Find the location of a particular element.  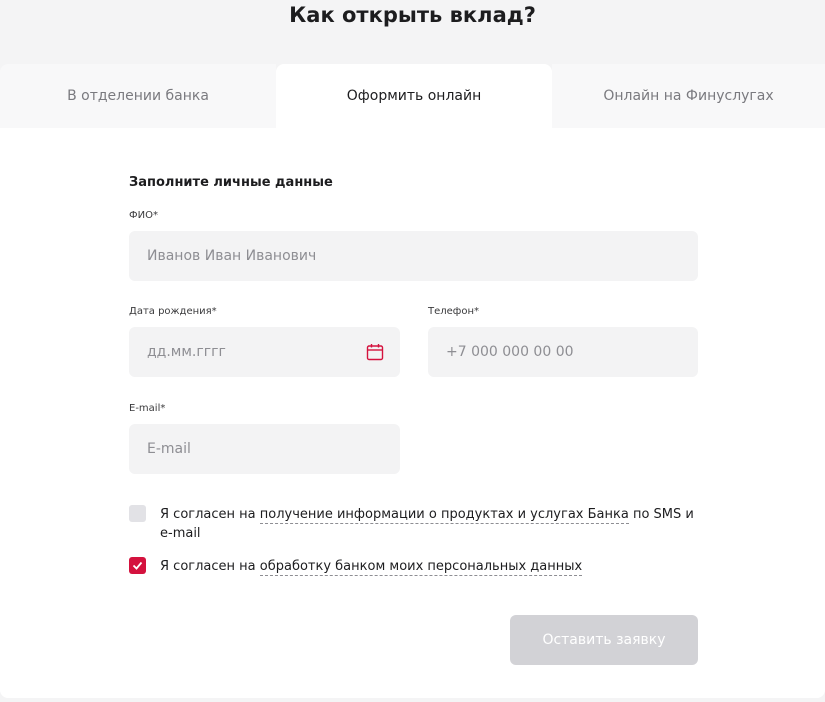

phone-label: Телефон* is located at coordinates (454, 311).